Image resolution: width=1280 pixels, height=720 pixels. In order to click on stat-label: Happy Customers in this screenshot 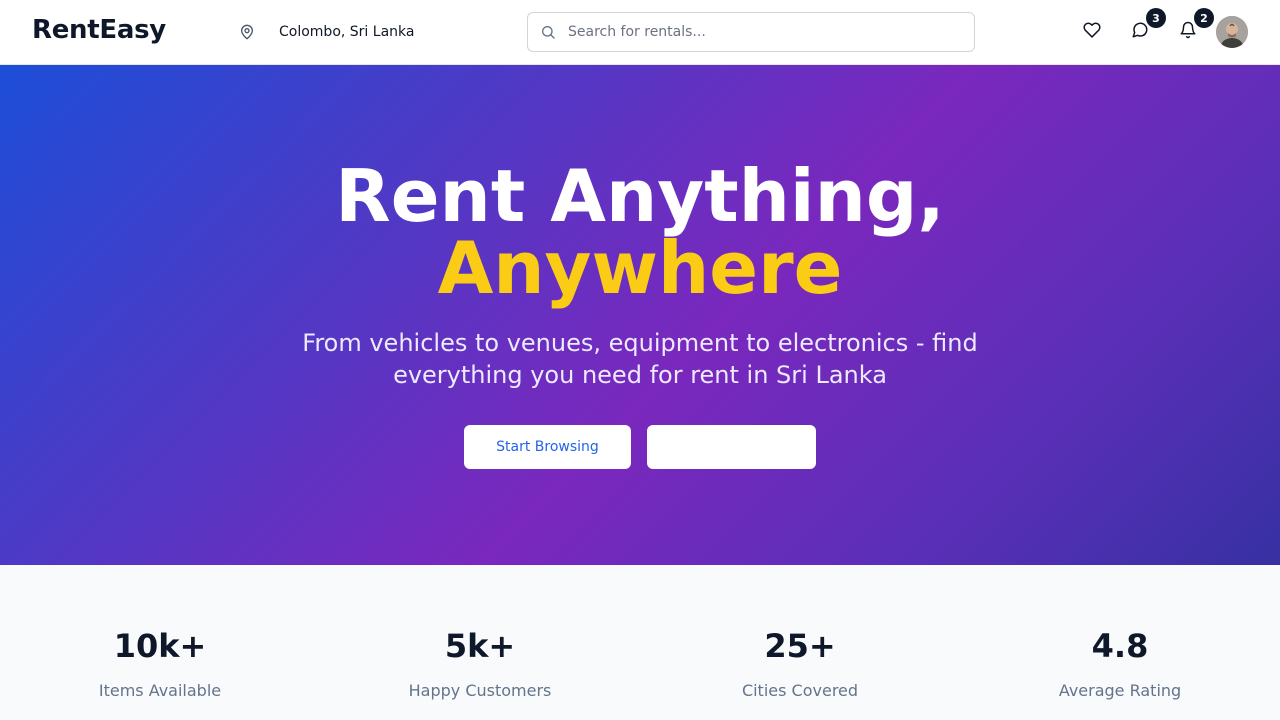, I will do `click(480, 690)`.